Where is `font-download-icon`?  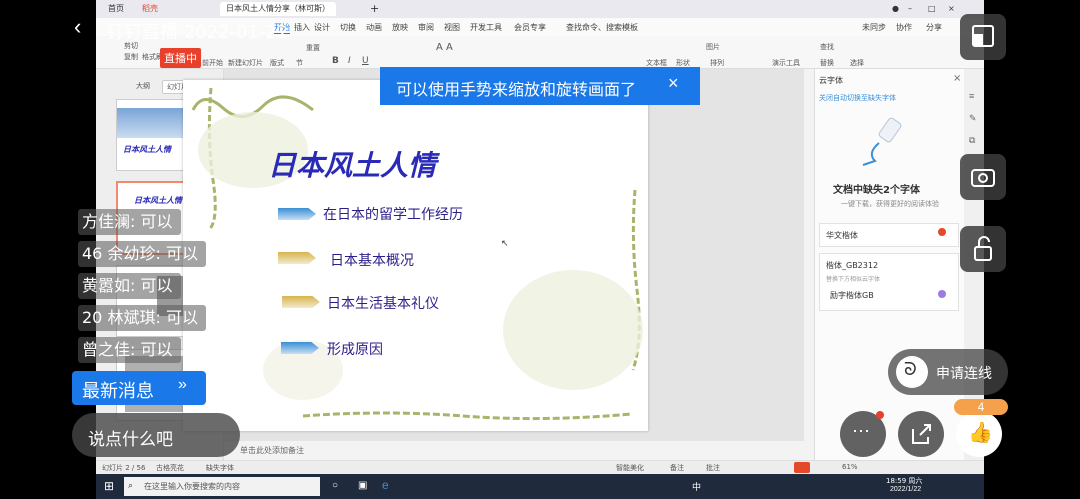 font-download-icon is located at coordinates (942, 294).